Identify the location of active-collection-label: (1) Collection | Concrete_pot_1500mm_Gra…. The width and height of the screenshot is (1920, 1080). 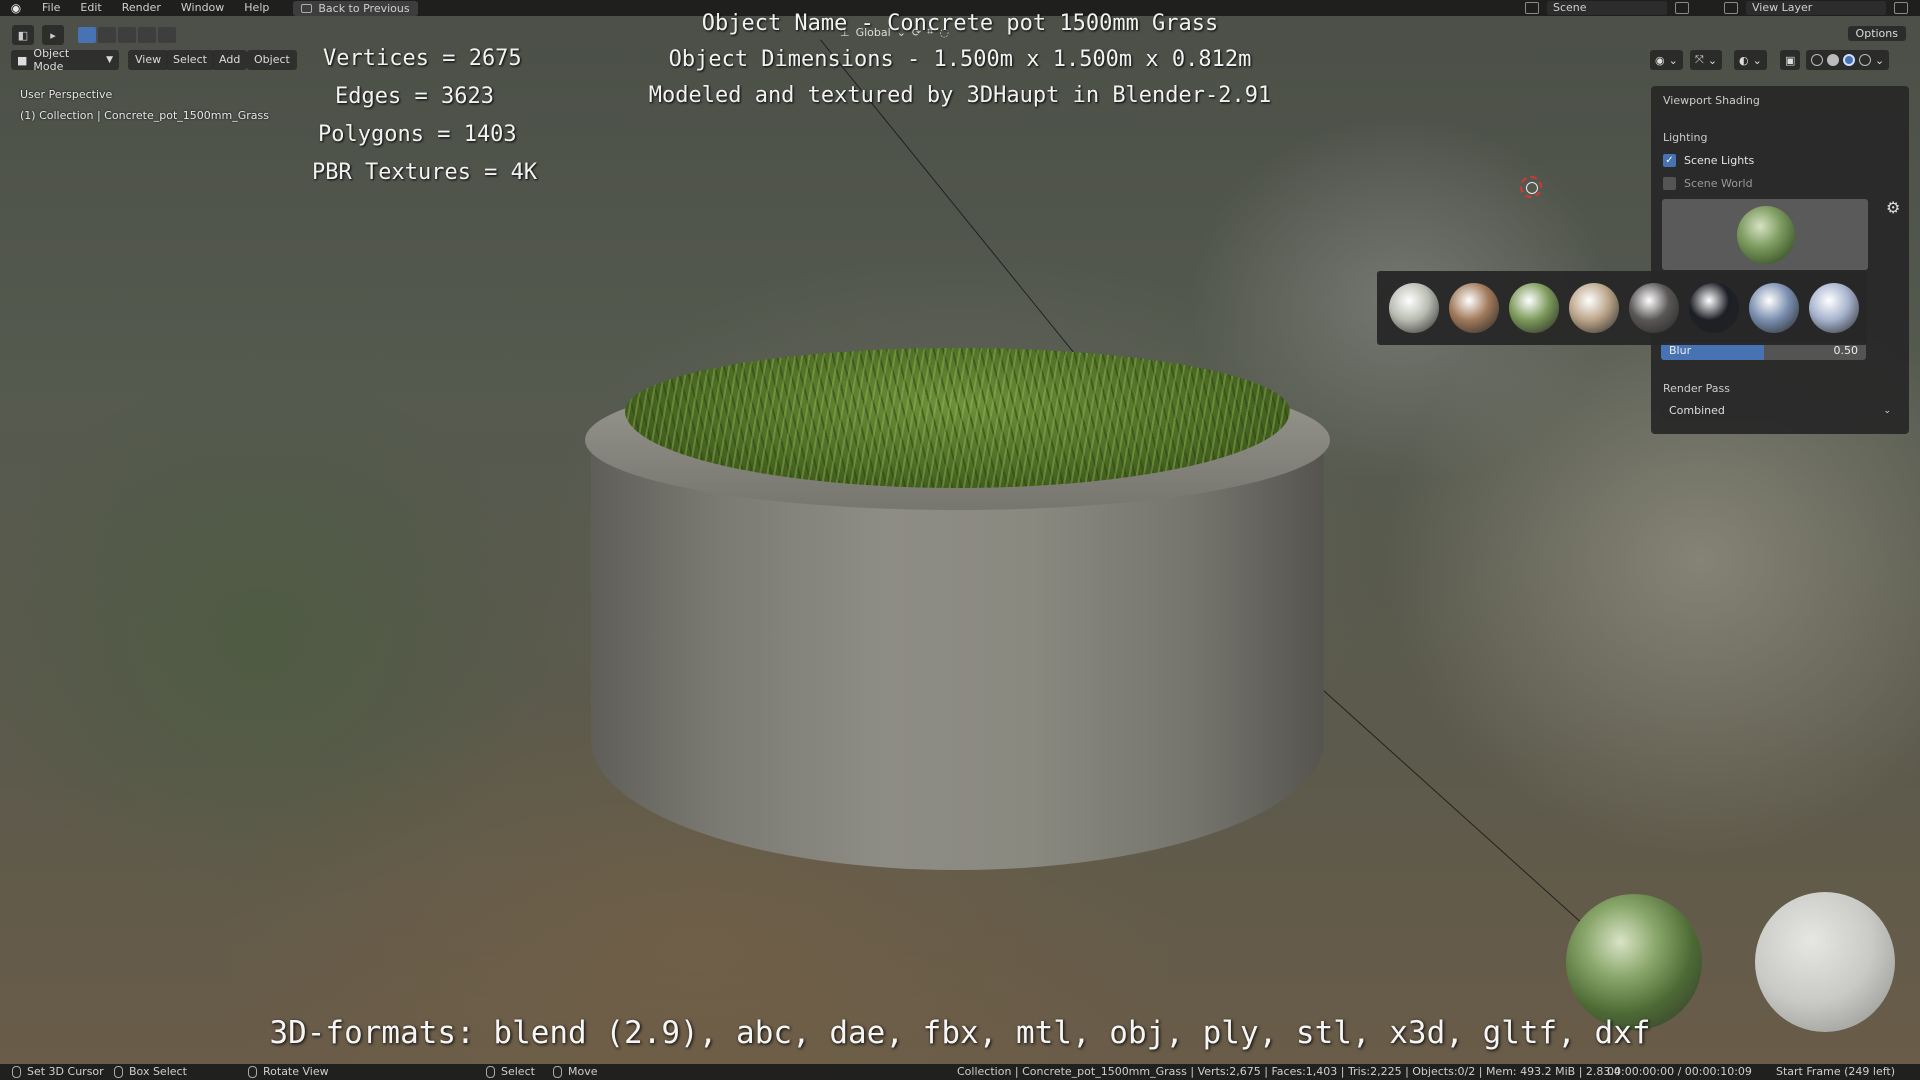
(144, 115).